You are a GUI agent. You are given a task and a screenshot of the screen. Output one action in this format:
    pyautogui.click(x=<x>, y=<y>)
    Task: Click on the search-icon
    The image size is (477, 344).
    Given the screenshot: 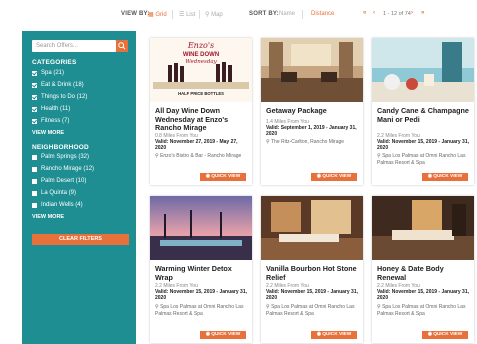 What is the action you would take?
    pyautogui.click(x=122, y=46)
    